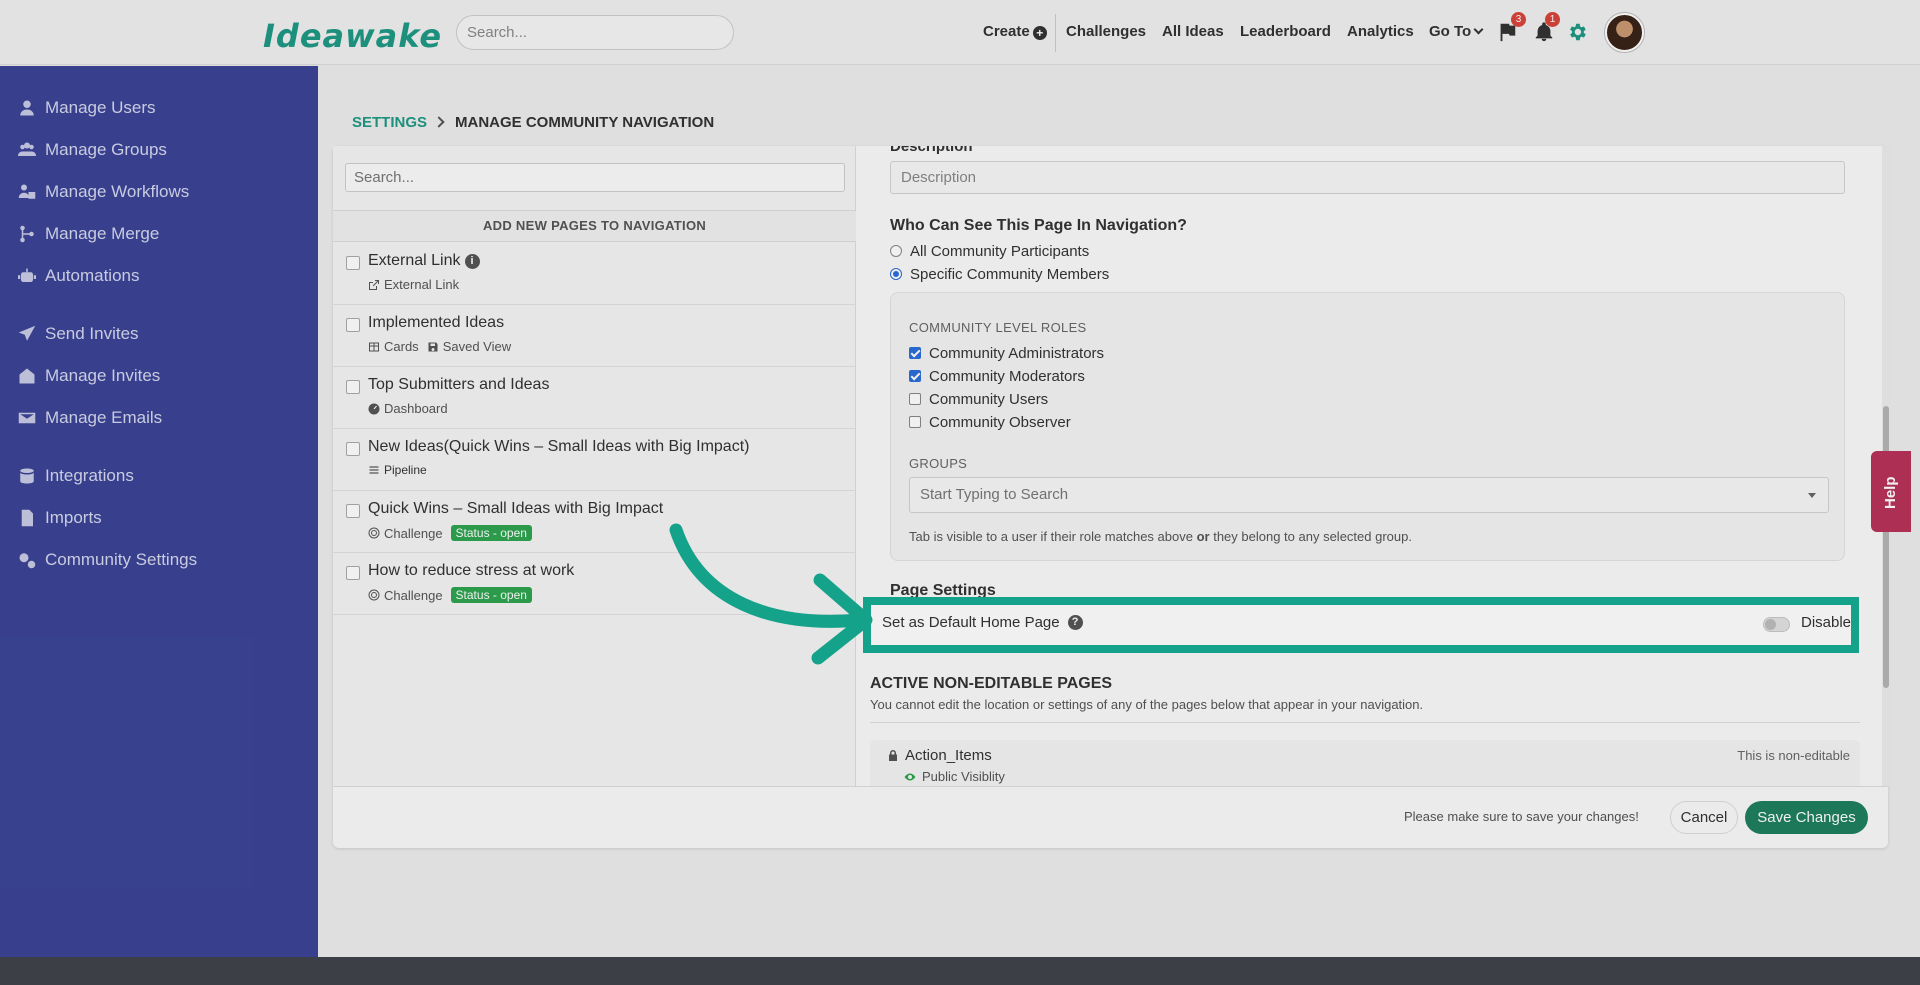 The height and width of the screenshot is (985, 1920). Describe the element at coordinates (417, 284) in the screenshot. I see `page-meta: External Link` at that location.